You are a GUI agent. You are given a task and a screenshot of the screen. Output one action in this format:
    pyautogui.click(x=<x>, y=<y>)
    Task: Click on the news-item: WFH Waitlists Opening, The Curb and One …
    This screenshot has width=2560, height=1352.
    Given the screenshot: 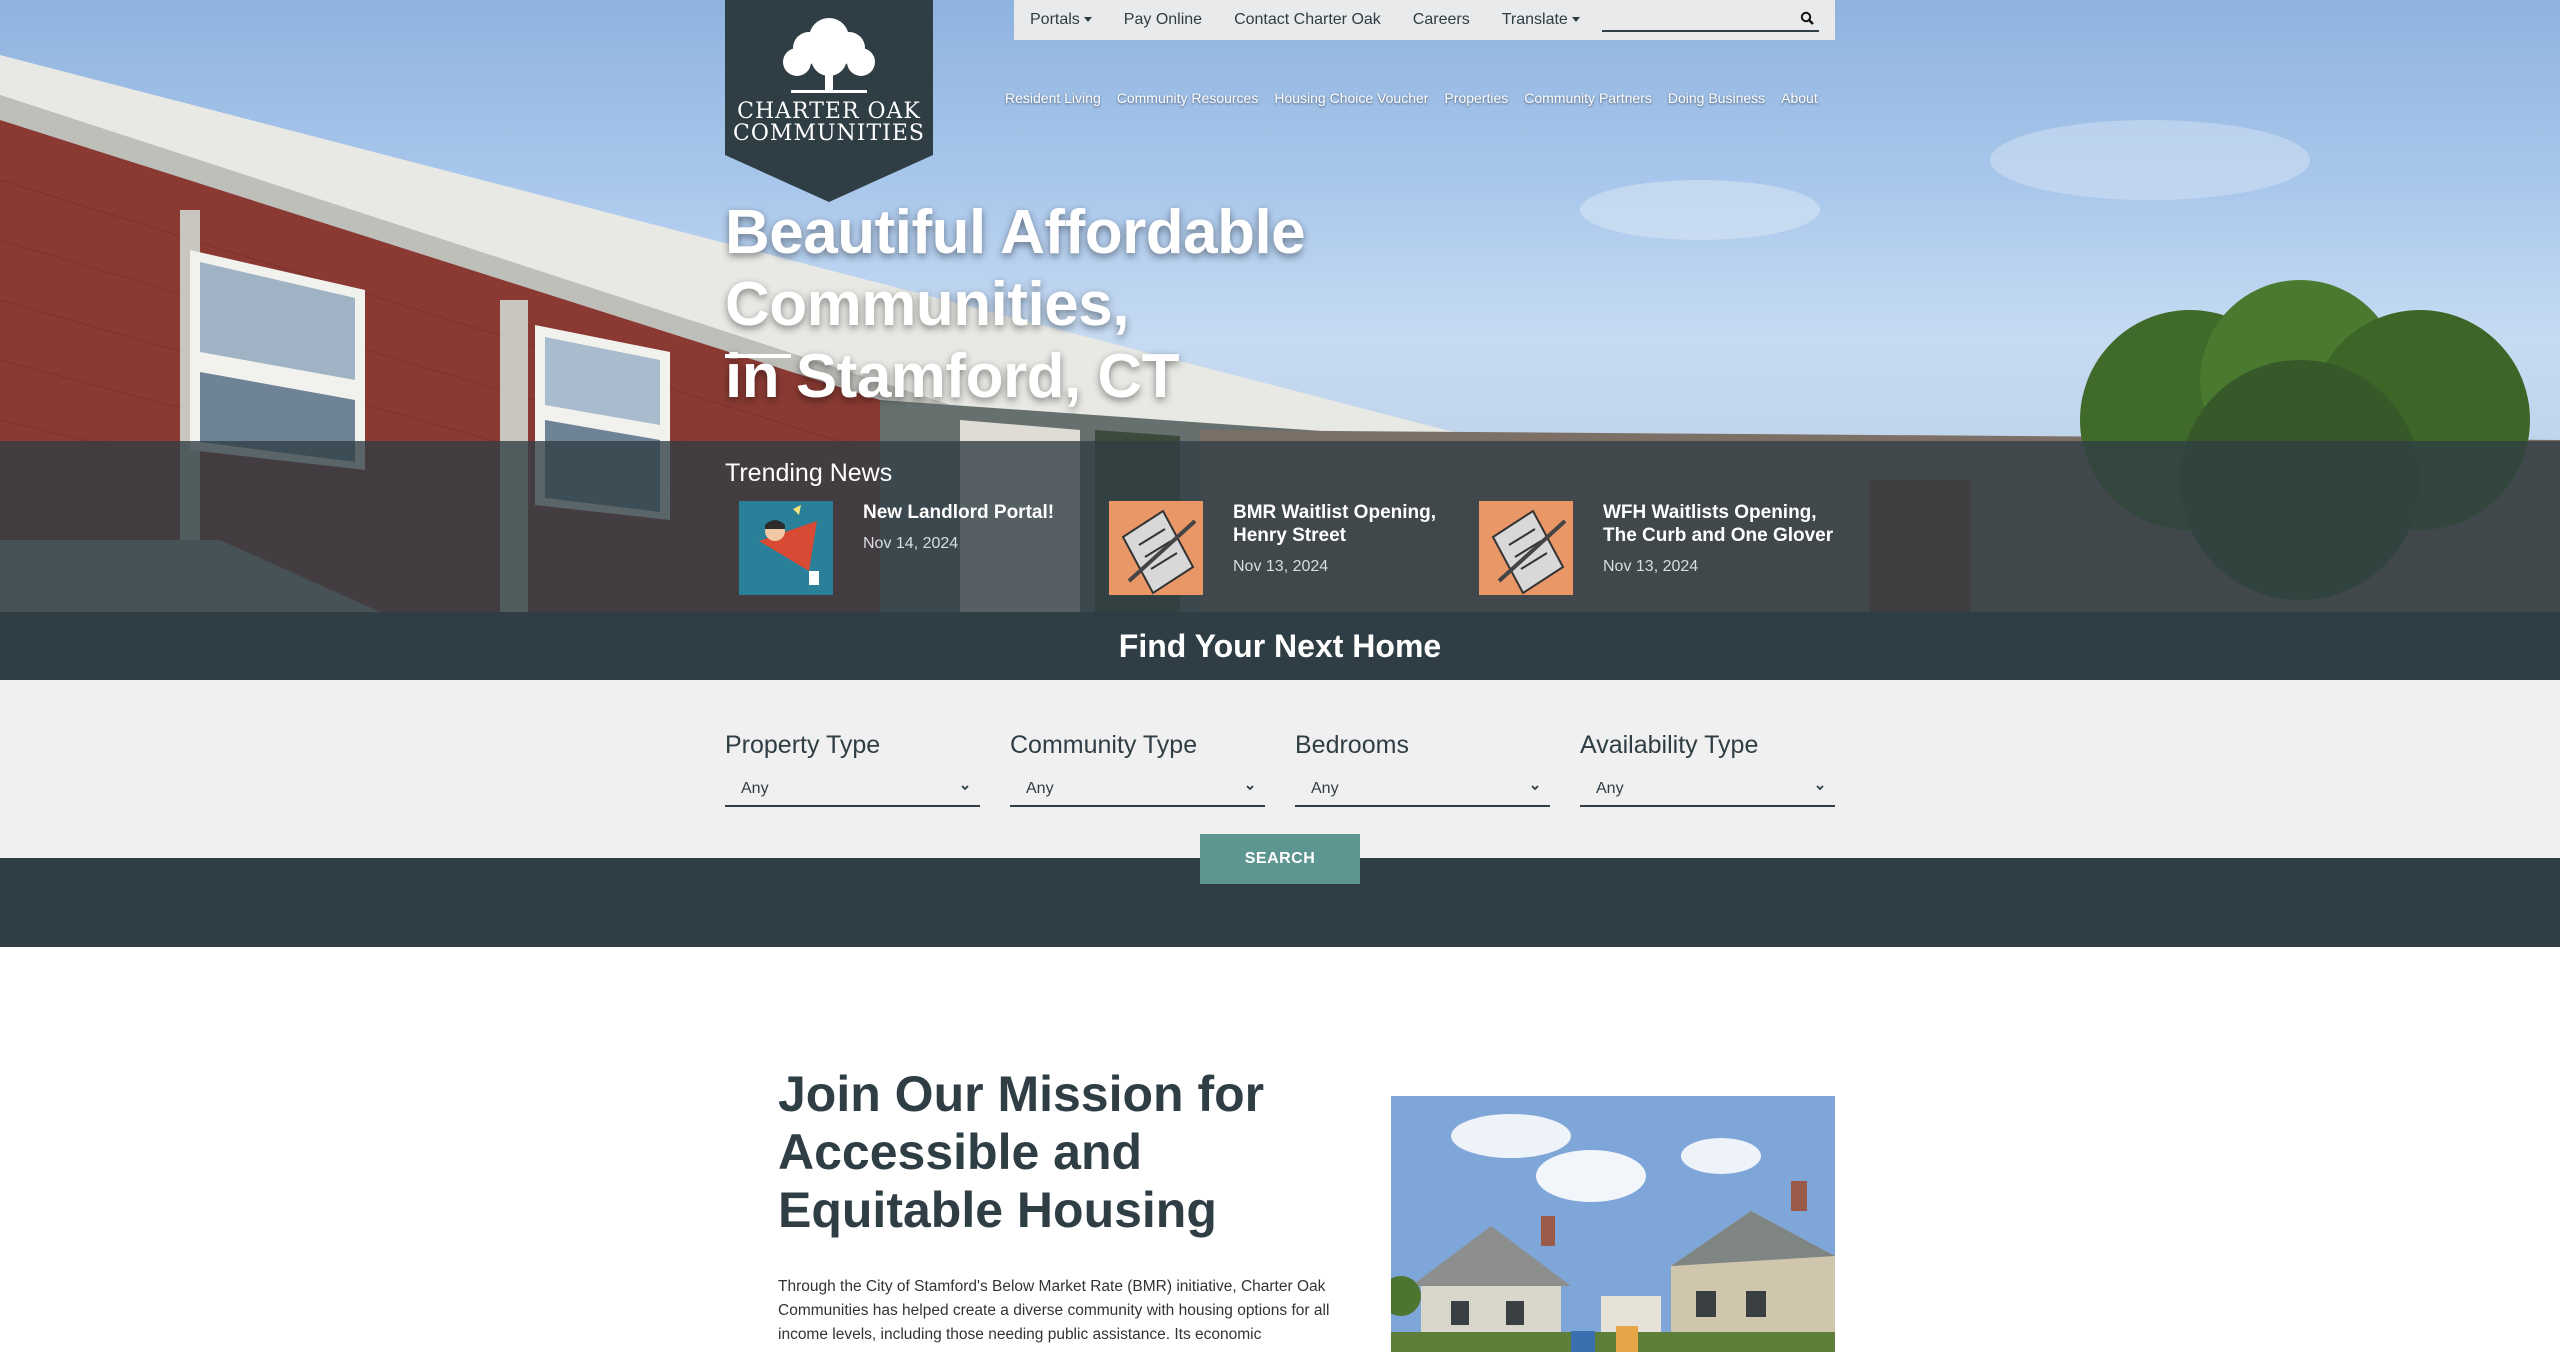 What is the action you would take?
    pyautogui.click(x=1659, y=548)
    